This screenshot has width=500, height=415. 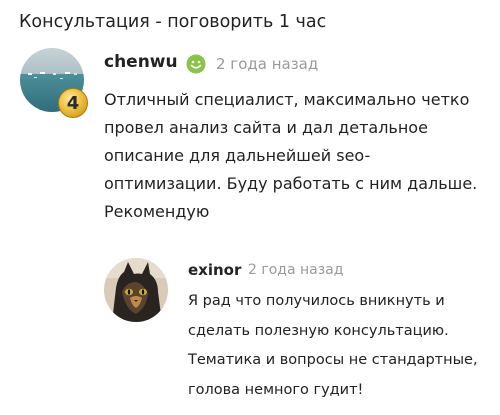 I want to click on review-time: 2 года назад, so click(x=267, y=64).